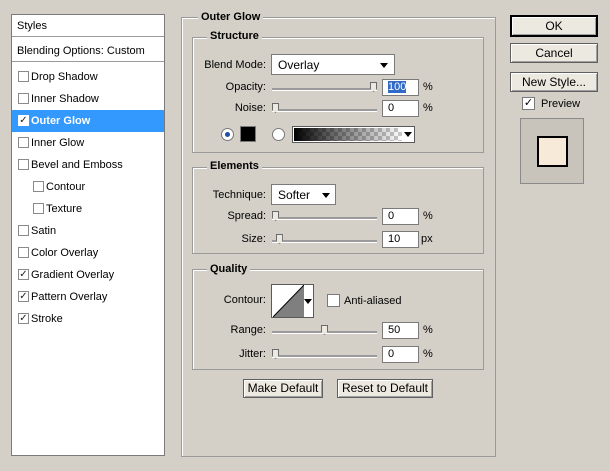 This screenshot has height=471, width=610. I want to click on style-item-bevel-emboss: Bevel and Emboss, so click(88, 165).